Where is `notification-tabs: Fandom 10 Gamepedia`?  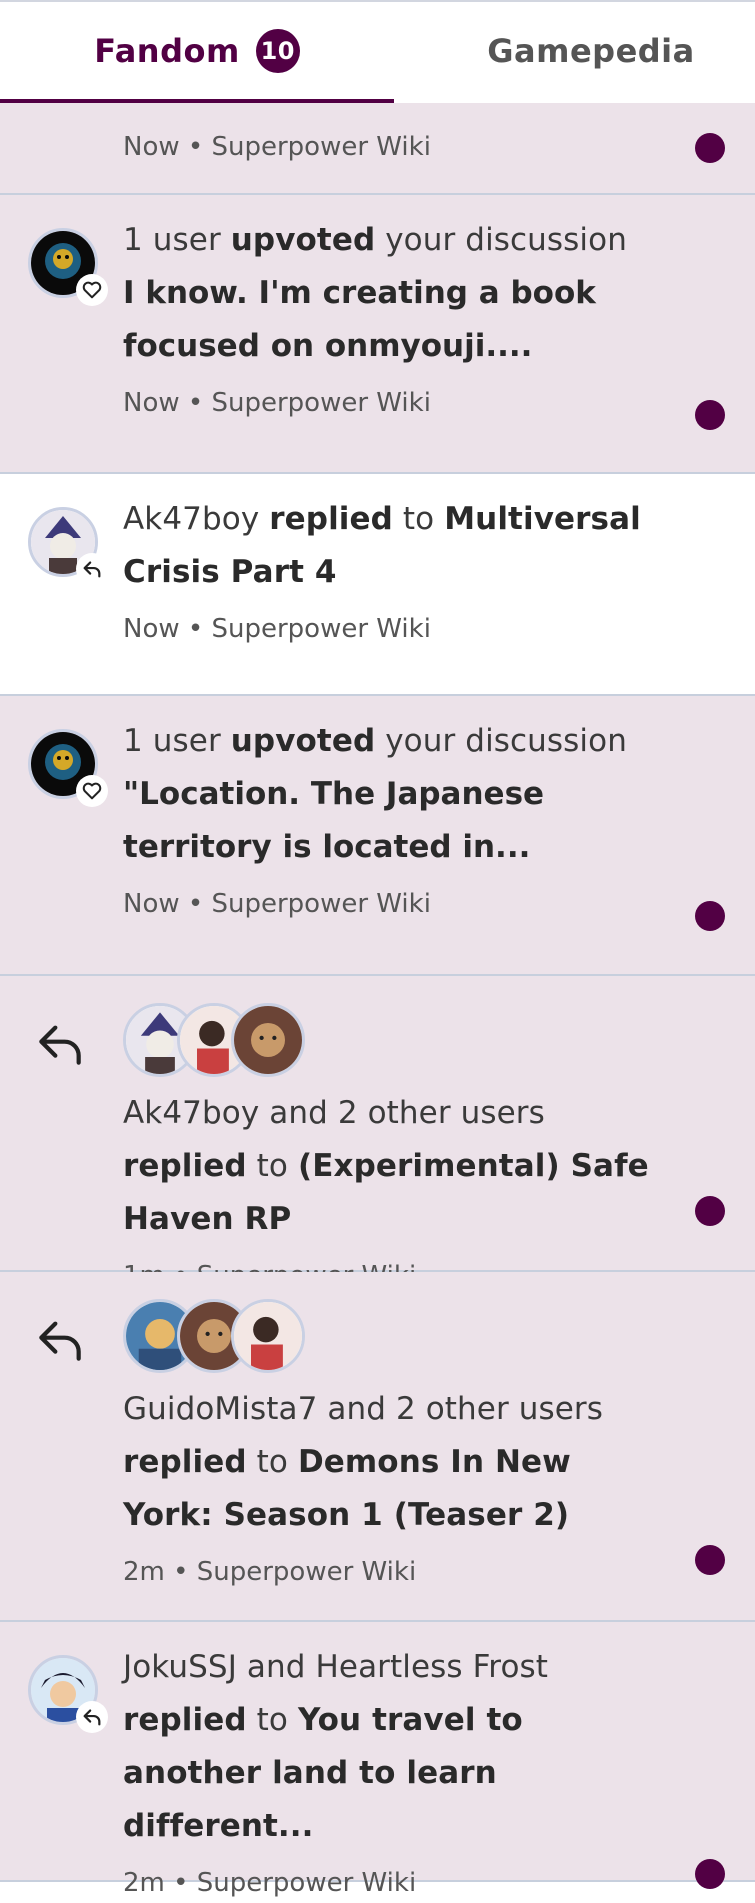 notification-tabs: Fandom 10 Gamepedia is located at coordinates (377, 52).